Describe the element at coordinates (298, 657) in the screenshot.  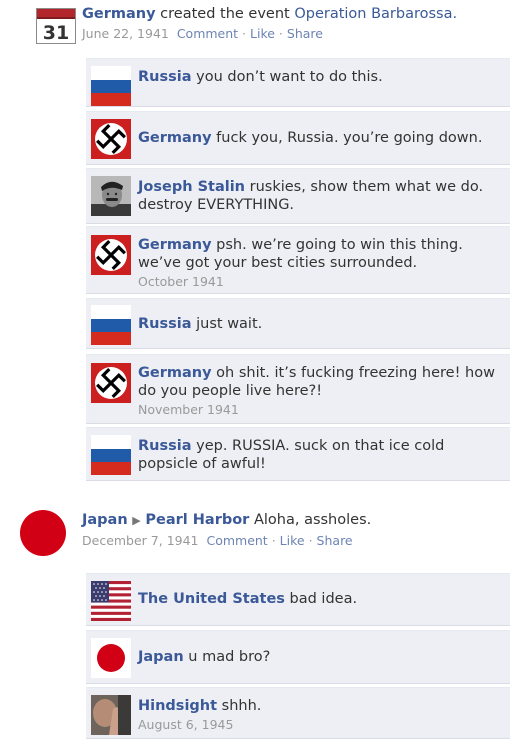
I see `comment-item: Japan u mad bro?` at that location.